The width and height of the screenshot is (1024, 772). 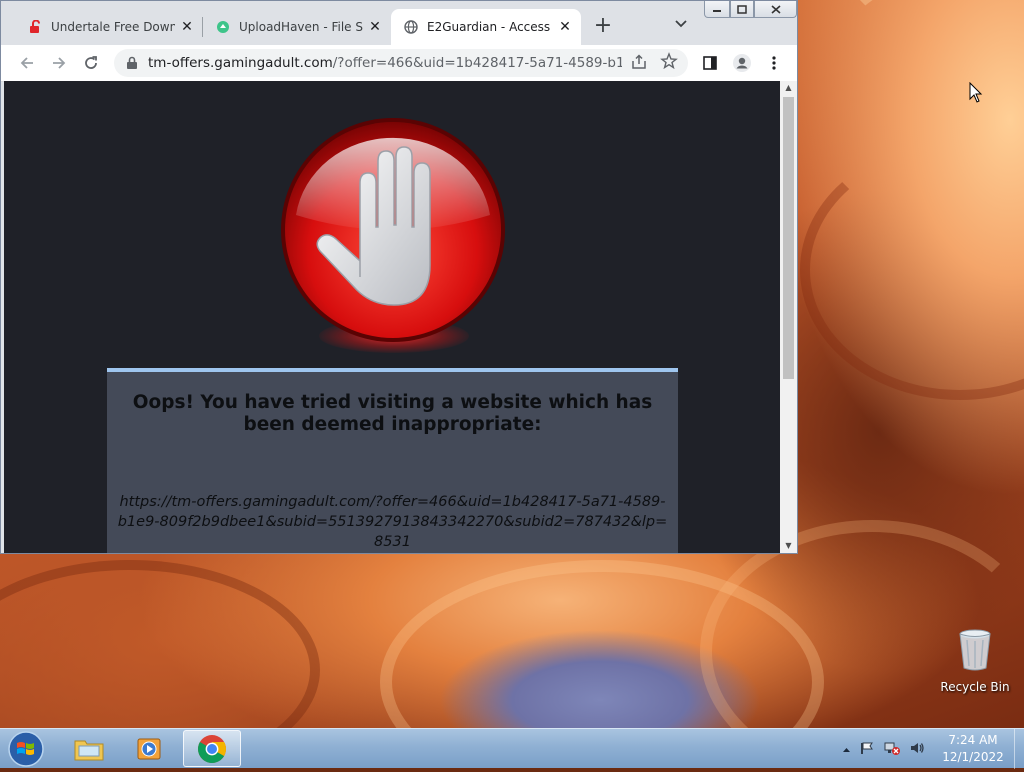 What do you see at coordinates (717, 9) in the screenshot?
I see `minimize-button` at bounding box center [717, 9].